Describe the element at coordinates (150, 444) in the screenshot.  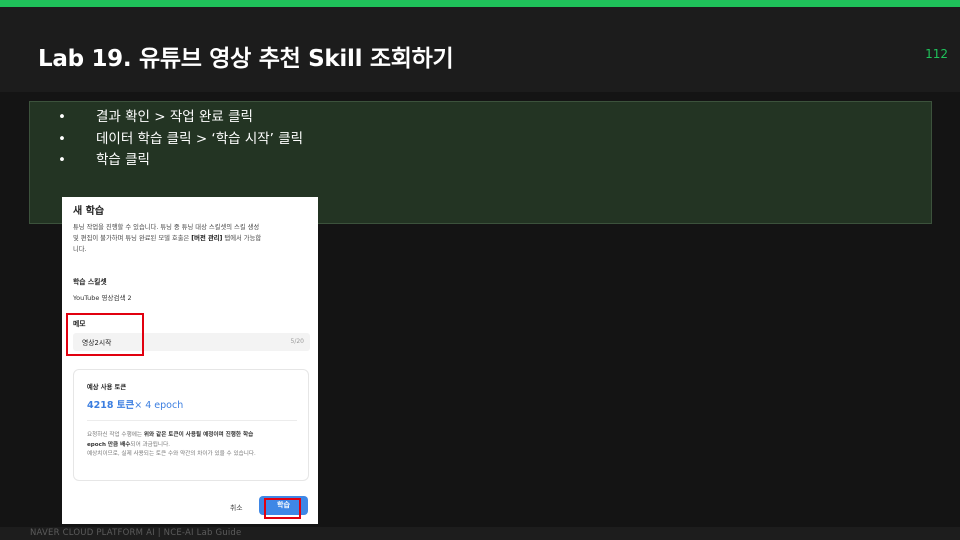
I see `note-text: 되어 과금됩니다.` at that location.